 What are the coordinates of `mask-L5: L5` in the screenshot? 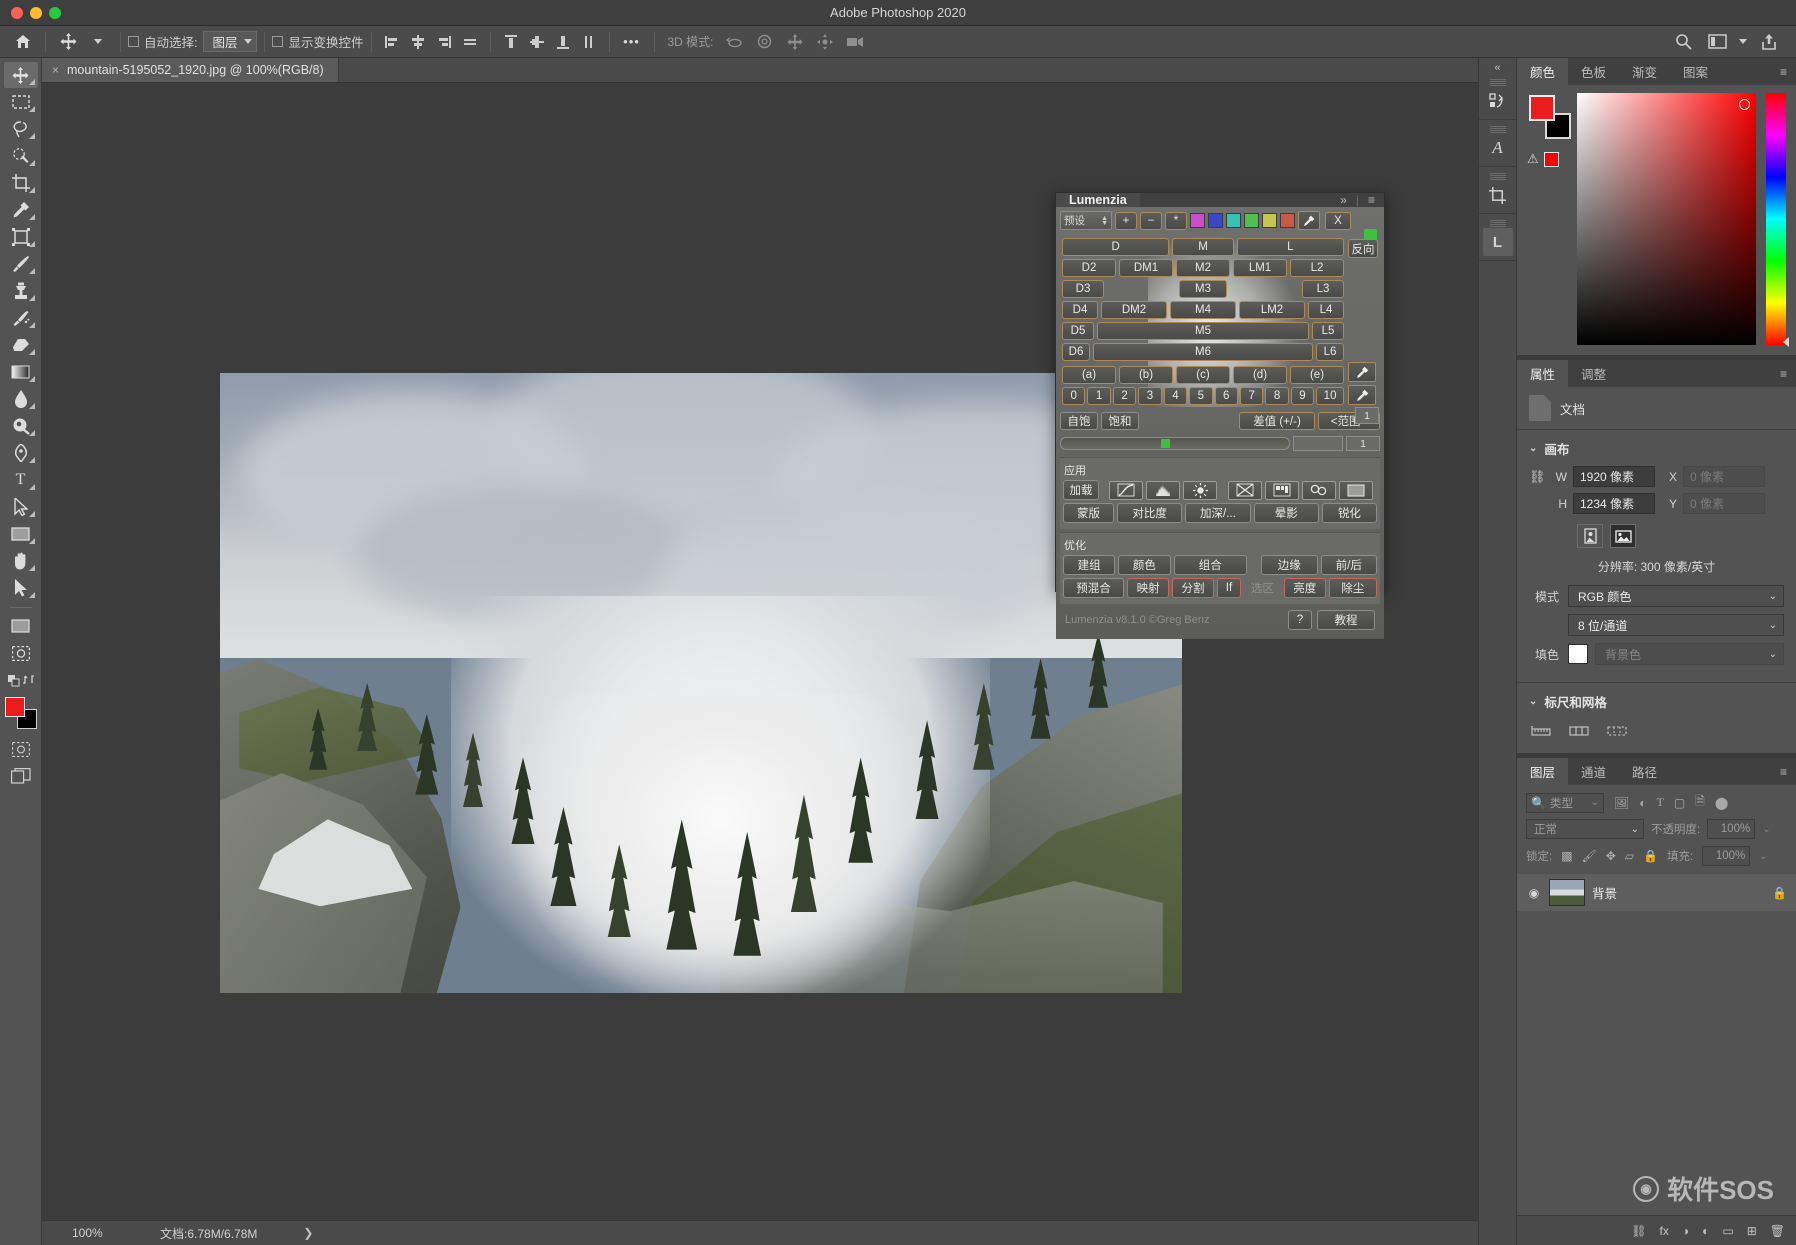 It's located at (1328, 331).